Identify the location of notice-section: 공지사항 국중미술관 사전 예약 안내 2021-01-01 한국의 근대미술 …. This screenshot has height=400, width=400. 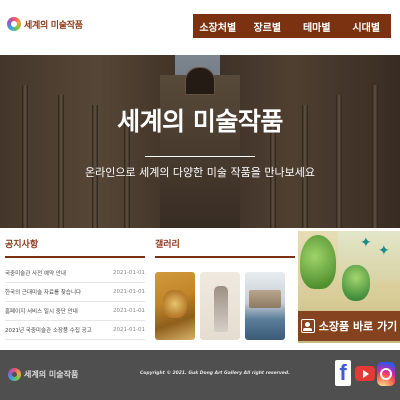
(75, 288).